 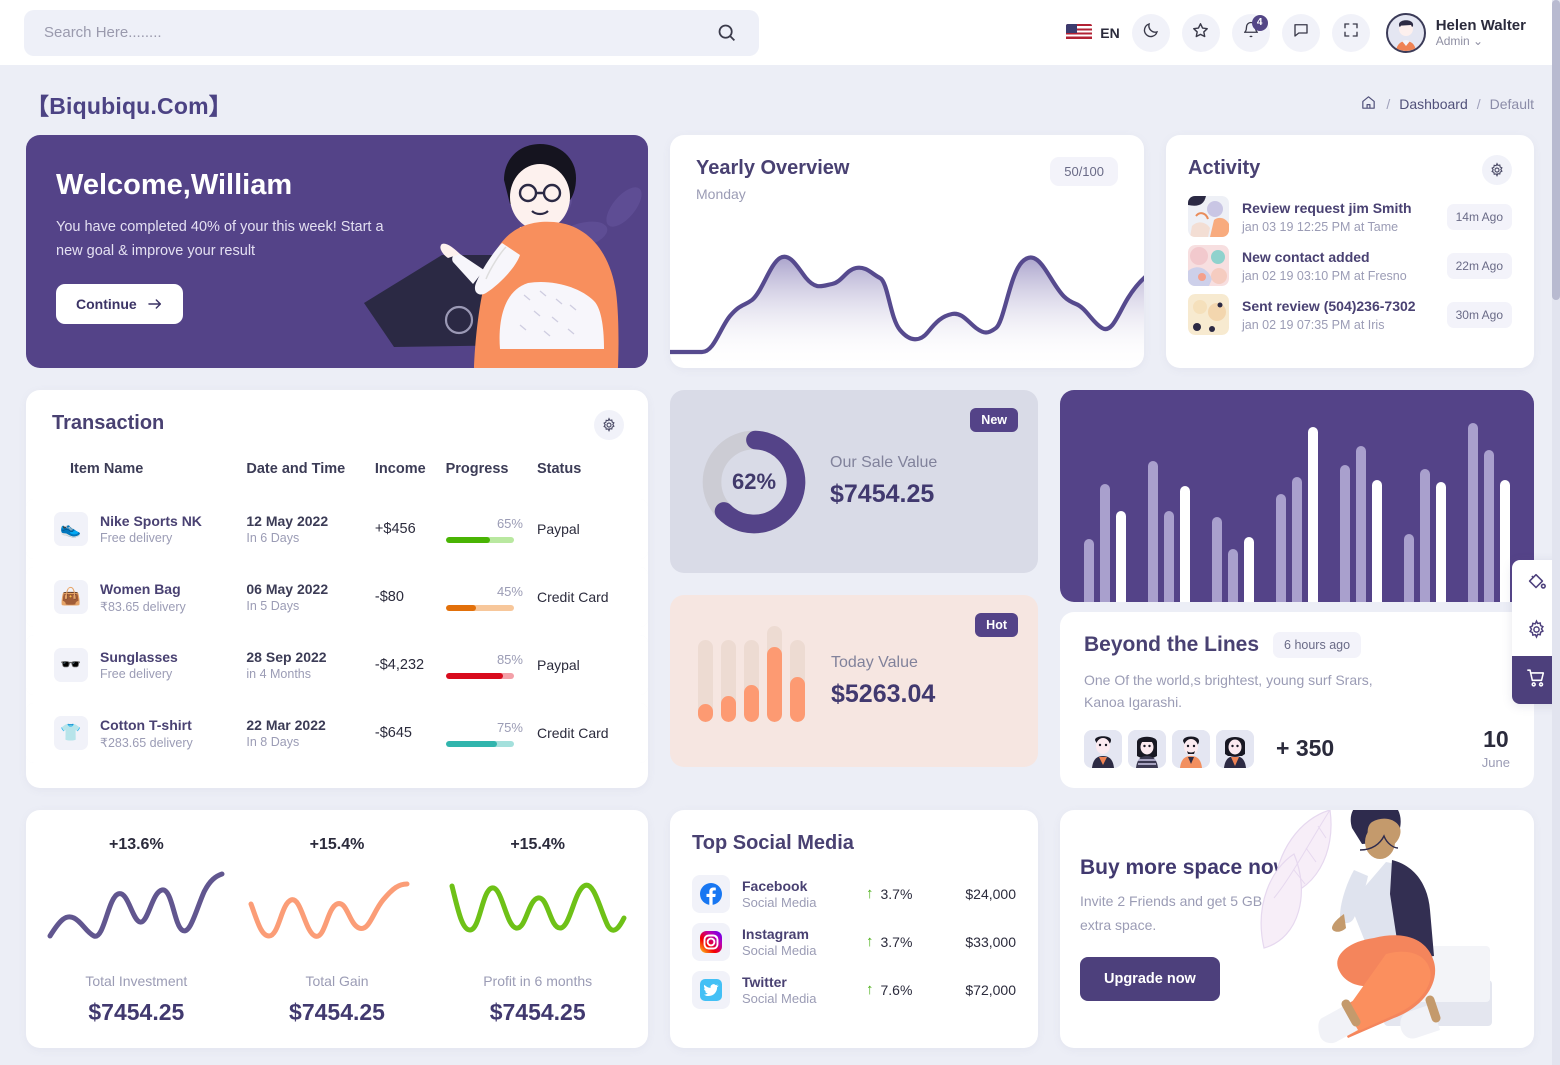 What do you see at coordinates (1150, 32) in the screenshot?
I see `dark-mode-toggle` at bounding box center [1150, 32].